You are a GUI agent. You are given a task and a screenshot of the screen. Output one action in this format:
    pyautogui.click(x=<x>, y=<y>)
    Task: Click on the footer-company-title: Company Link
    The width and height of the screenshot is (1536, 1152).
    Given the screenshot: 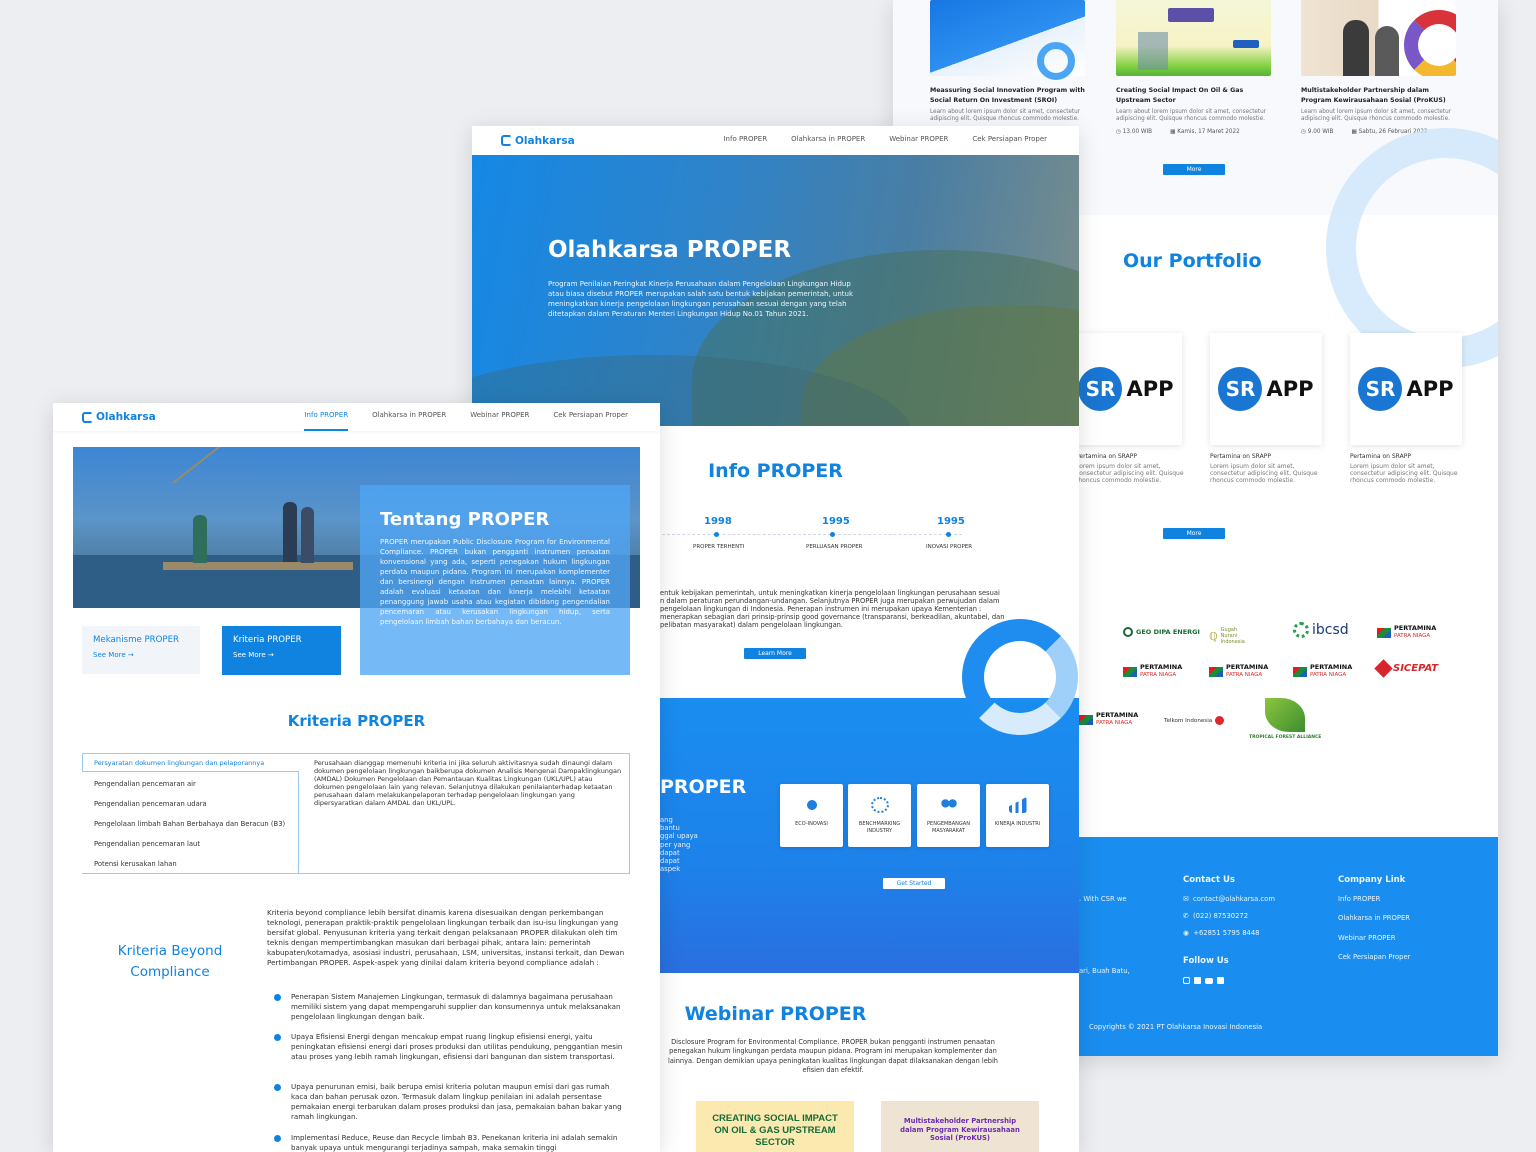 What is the action you would take?
    pyautogui.click(x=1372, y=880)
    